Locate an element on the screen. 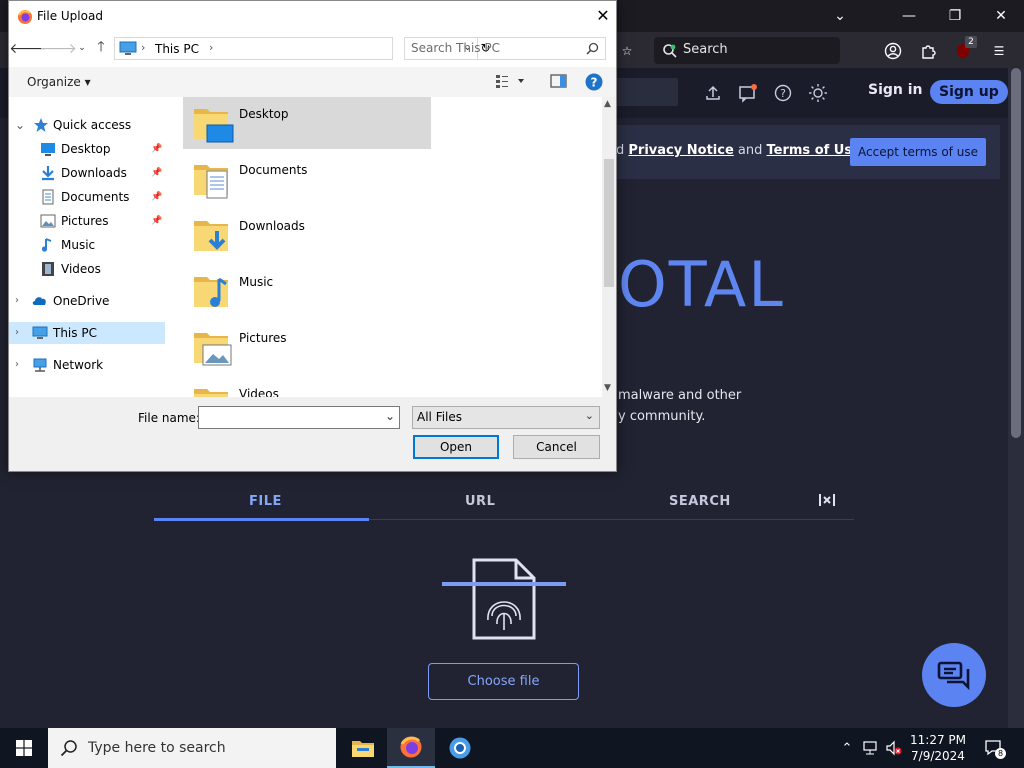 The width and height of the screenshot is (1024, 768). breadcrumb-chevron-icon: › is located at coordinates (211, 47).